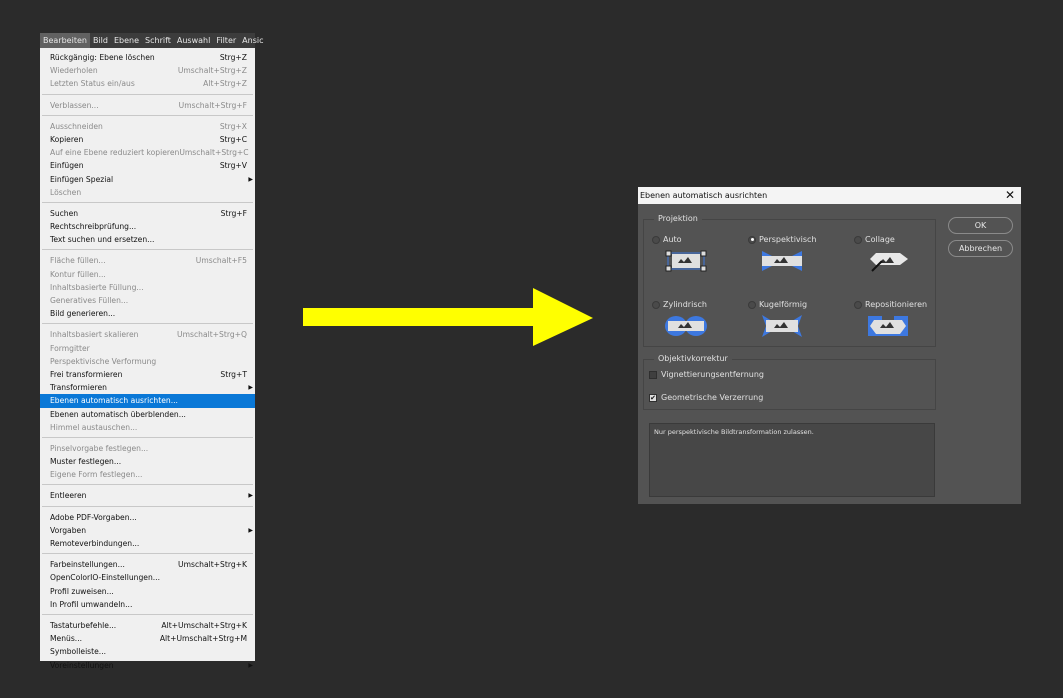 The image size is (1063, 698). Describe the element at coordinates (100, 40) in the screenshot. I see `menubar-item: Bild` at that location.